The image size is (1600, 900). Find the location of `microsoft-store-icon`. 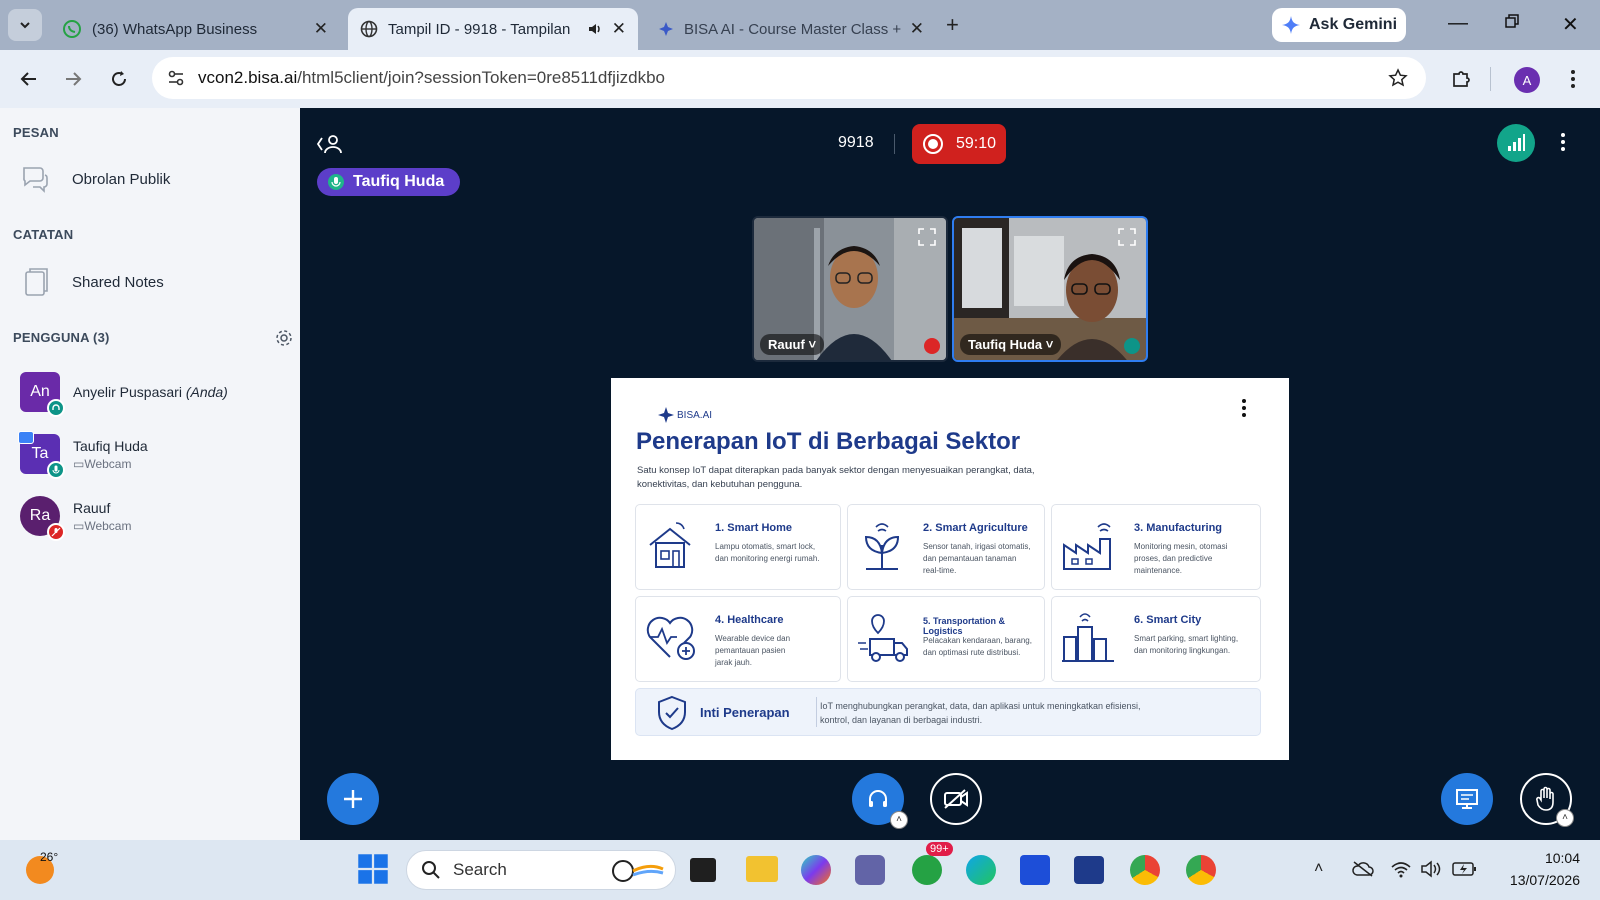

microsoft-store-icon is located at coordinates (1089, 870).